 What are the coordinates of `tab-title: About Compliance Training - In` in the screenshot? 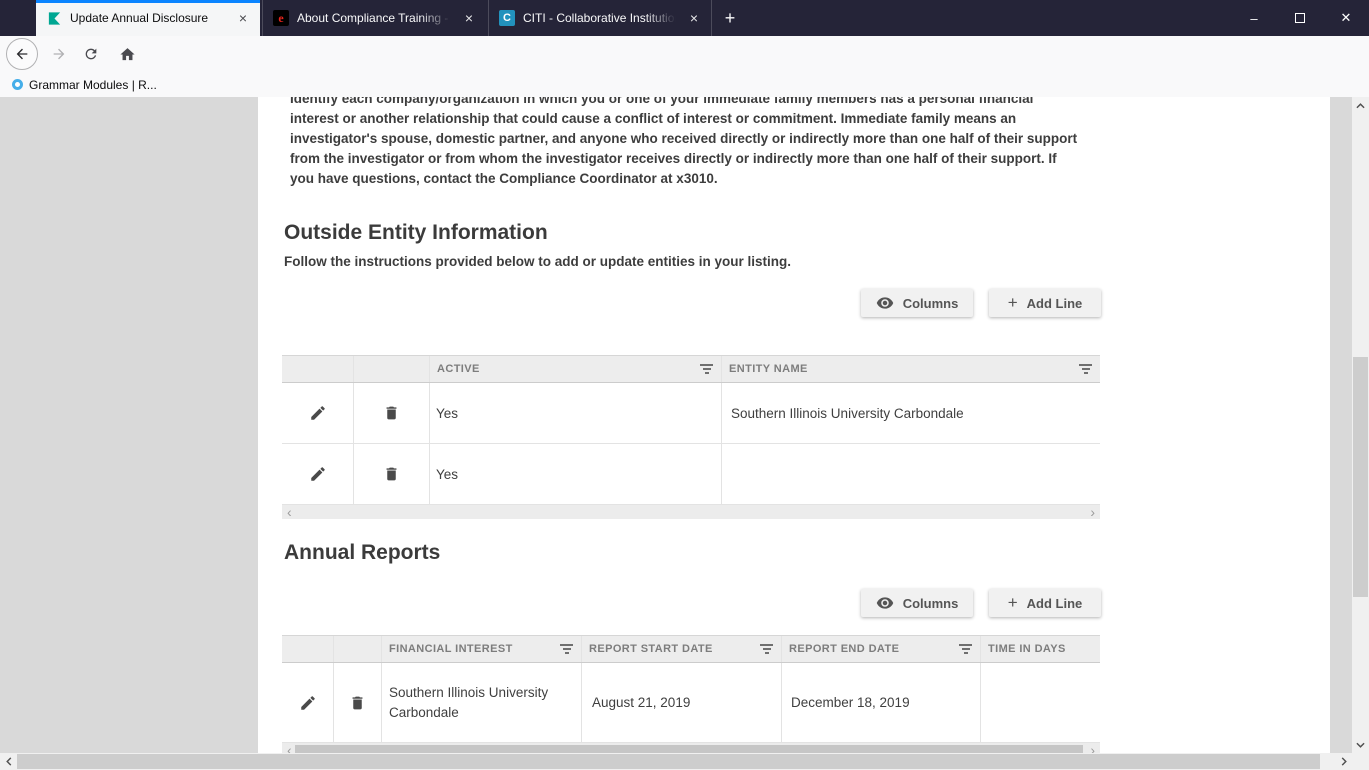 It's located at (375, 18).